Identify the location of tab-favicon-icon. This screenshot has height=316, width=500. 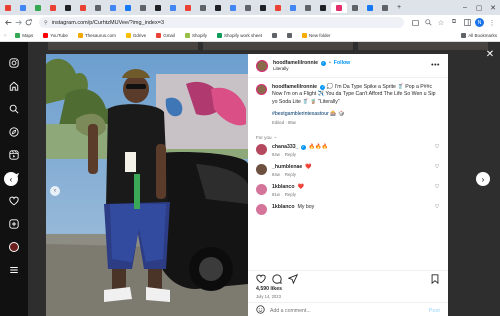
(339, 7).